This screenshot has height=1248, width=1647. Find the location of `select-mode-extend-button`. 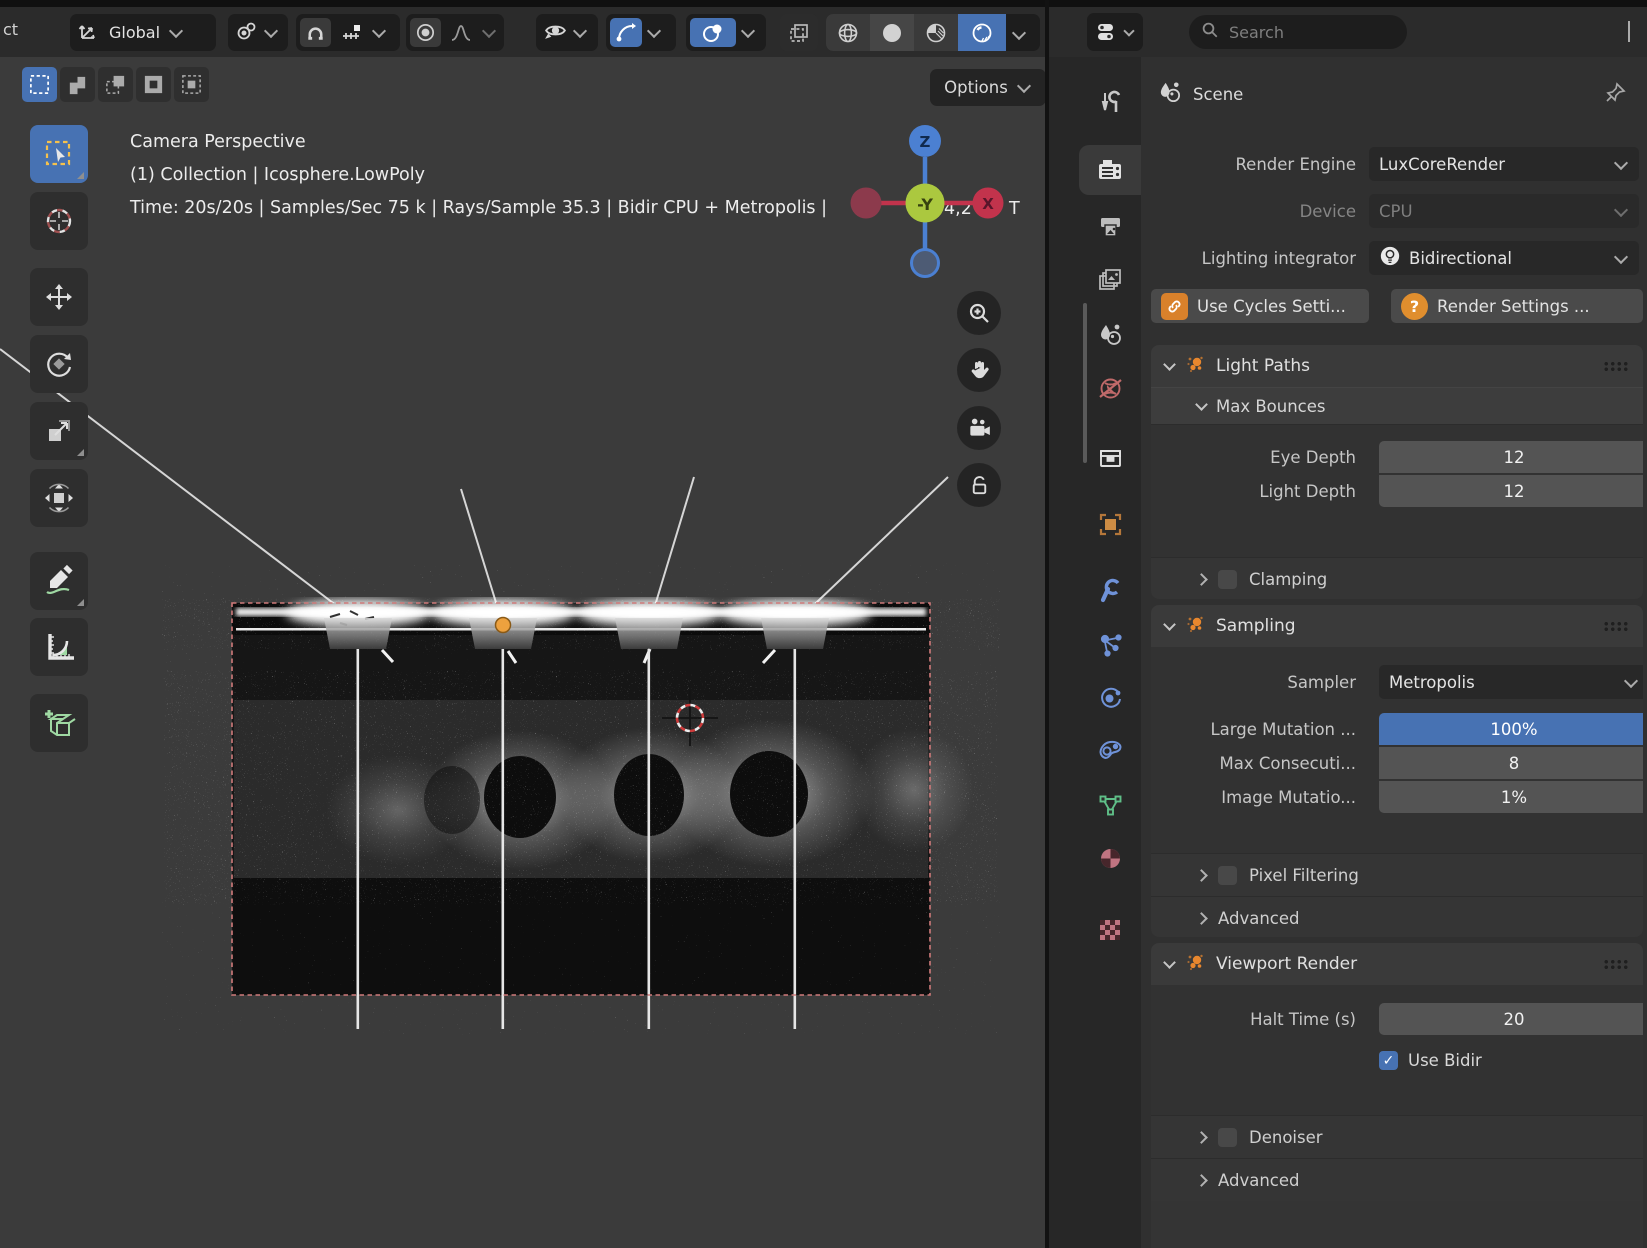

select-mode-extend-button is located at coordinates (77, 84).